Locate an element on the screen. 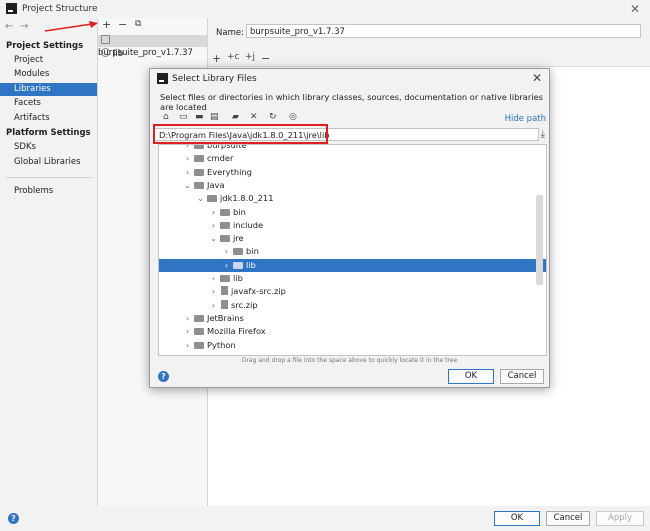 The height and width of the screenshot is (531, 650). tree-row: ⌄ Java is located at coordinates (352, 185).